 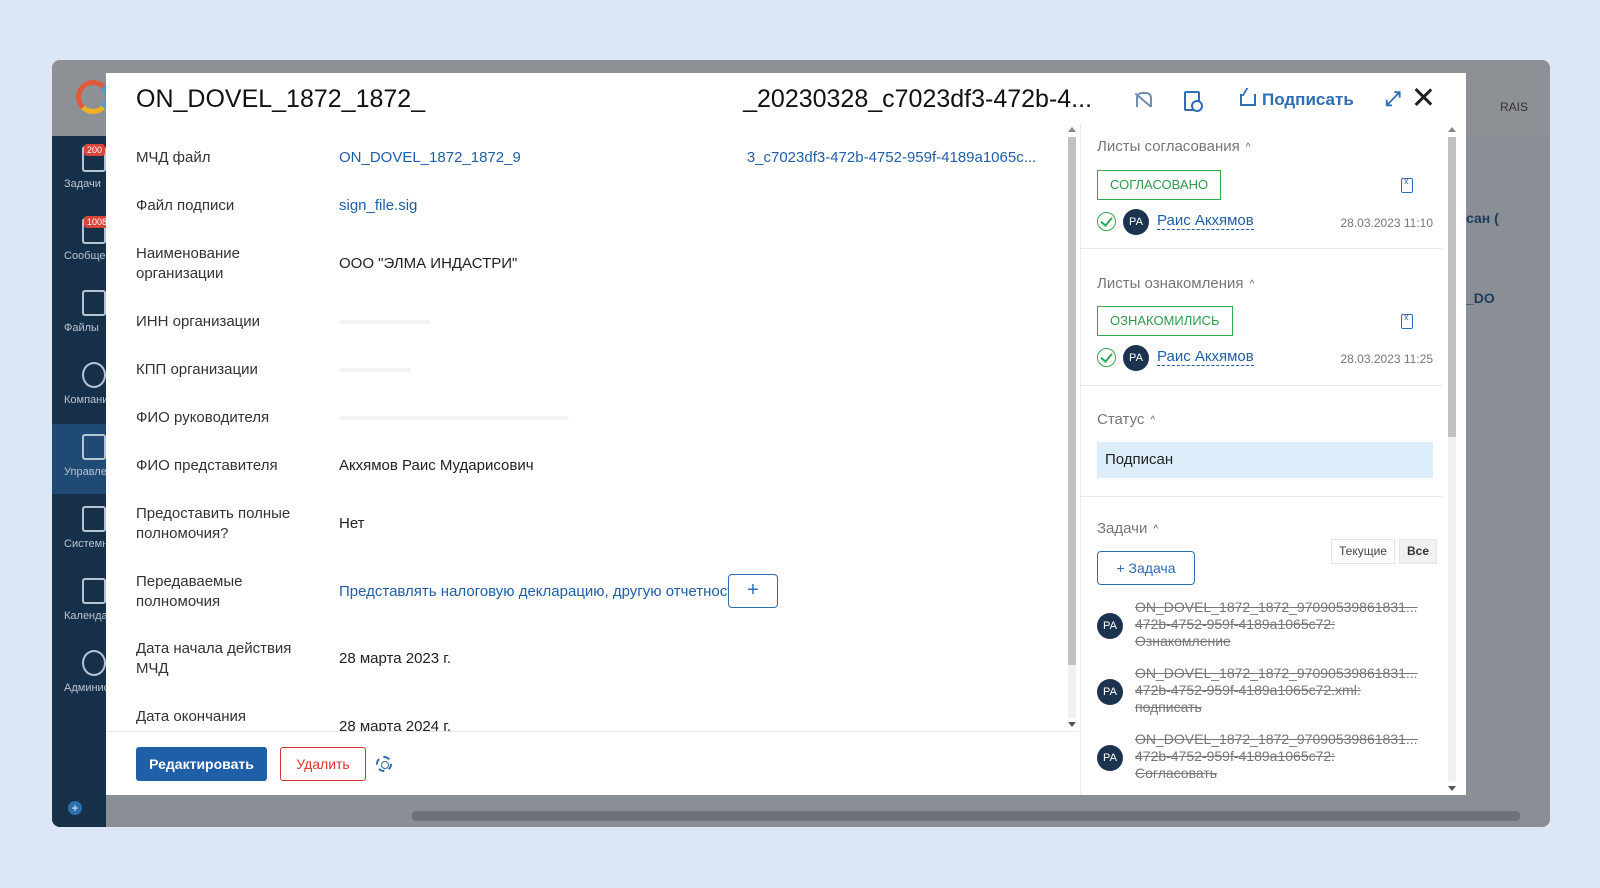 I want to click on task-line: подписать, so click(x=1168, y=707).